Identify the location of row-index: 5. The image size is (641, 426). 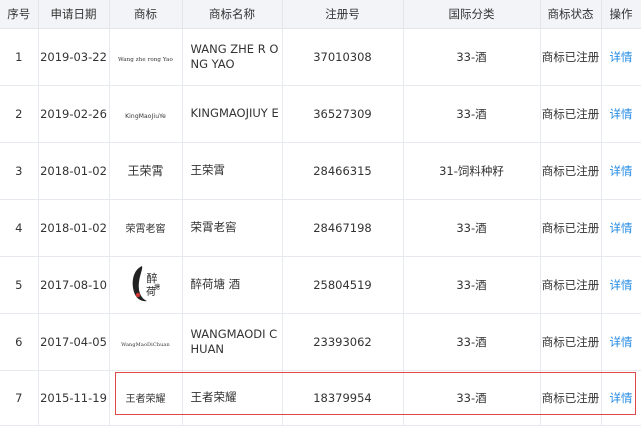
(19, 285).